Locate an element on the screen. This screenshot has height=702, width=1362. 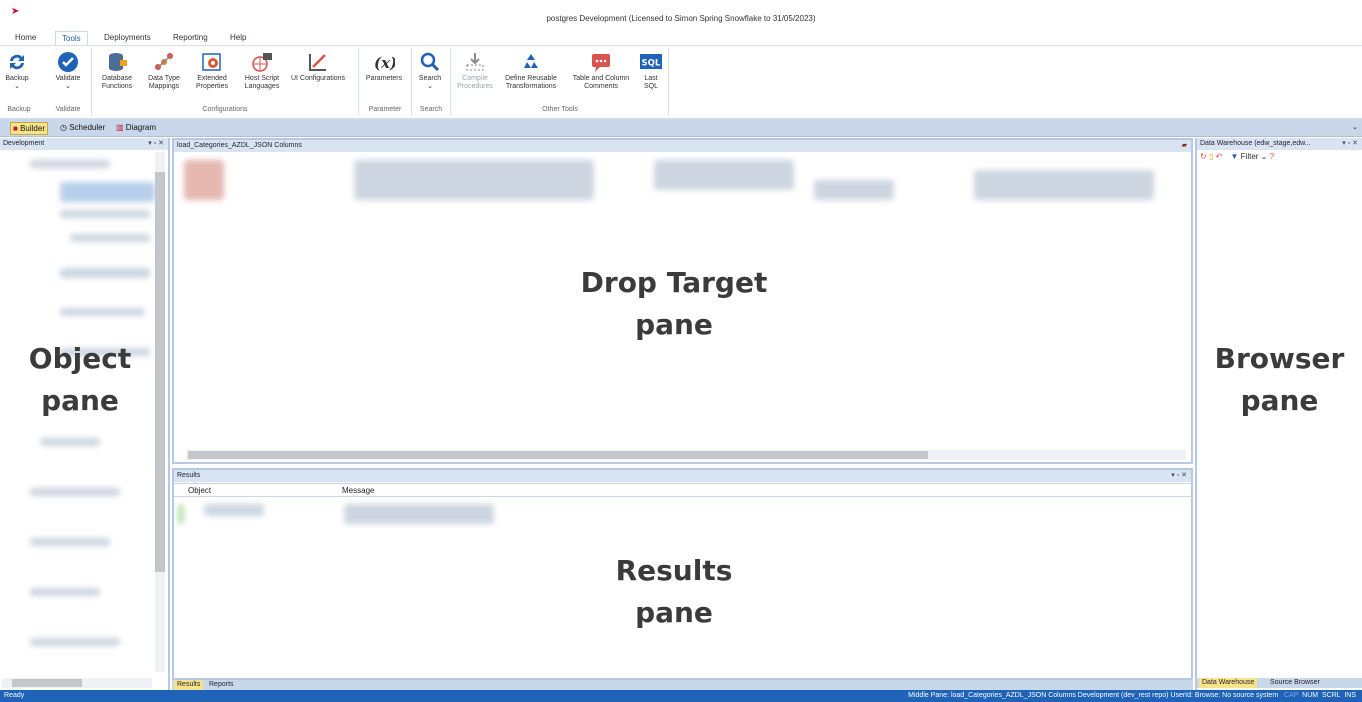
ui-config-icon is located at coordinates (317, 62).